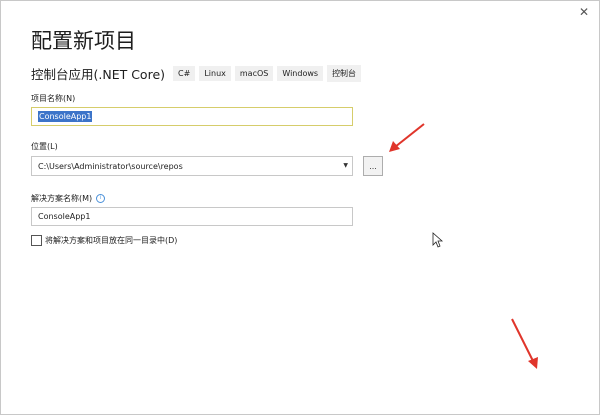 Image resolution: width=600 pixels, height=415 pixels. What do you see at coordinates (463, 246) in the screenshot?
I see `annotation-layer` at bounding box center [463, 246].